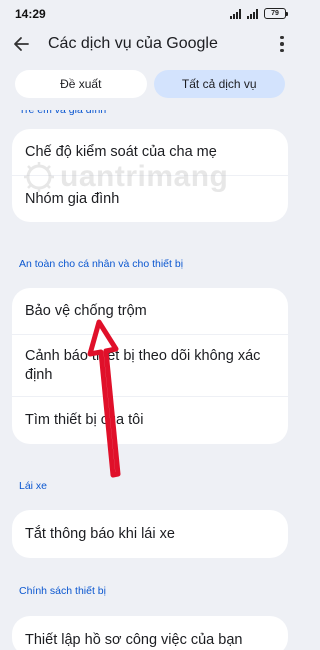 Image resolution: width=320 pixels, height=650 pixels. I want to click on status-icons: 79, so click(259, 13).